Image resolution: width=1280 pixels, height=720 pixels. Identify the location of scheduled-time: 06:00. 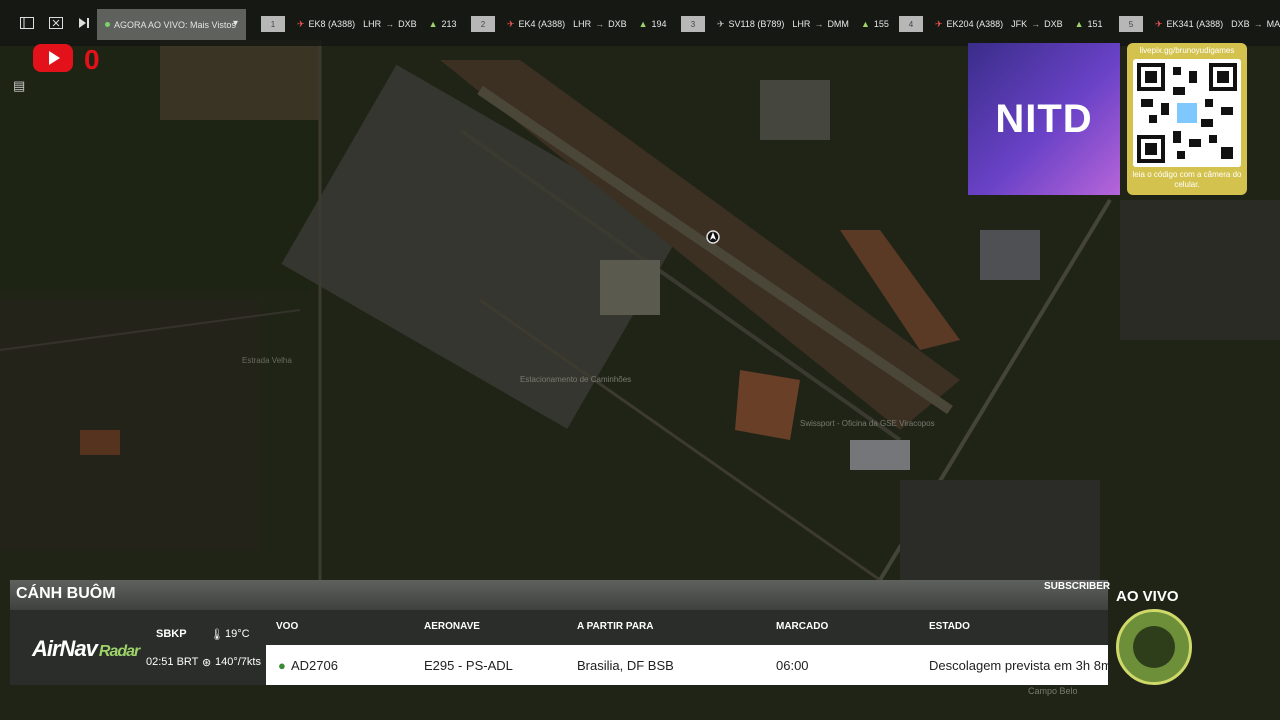
(792, 665).